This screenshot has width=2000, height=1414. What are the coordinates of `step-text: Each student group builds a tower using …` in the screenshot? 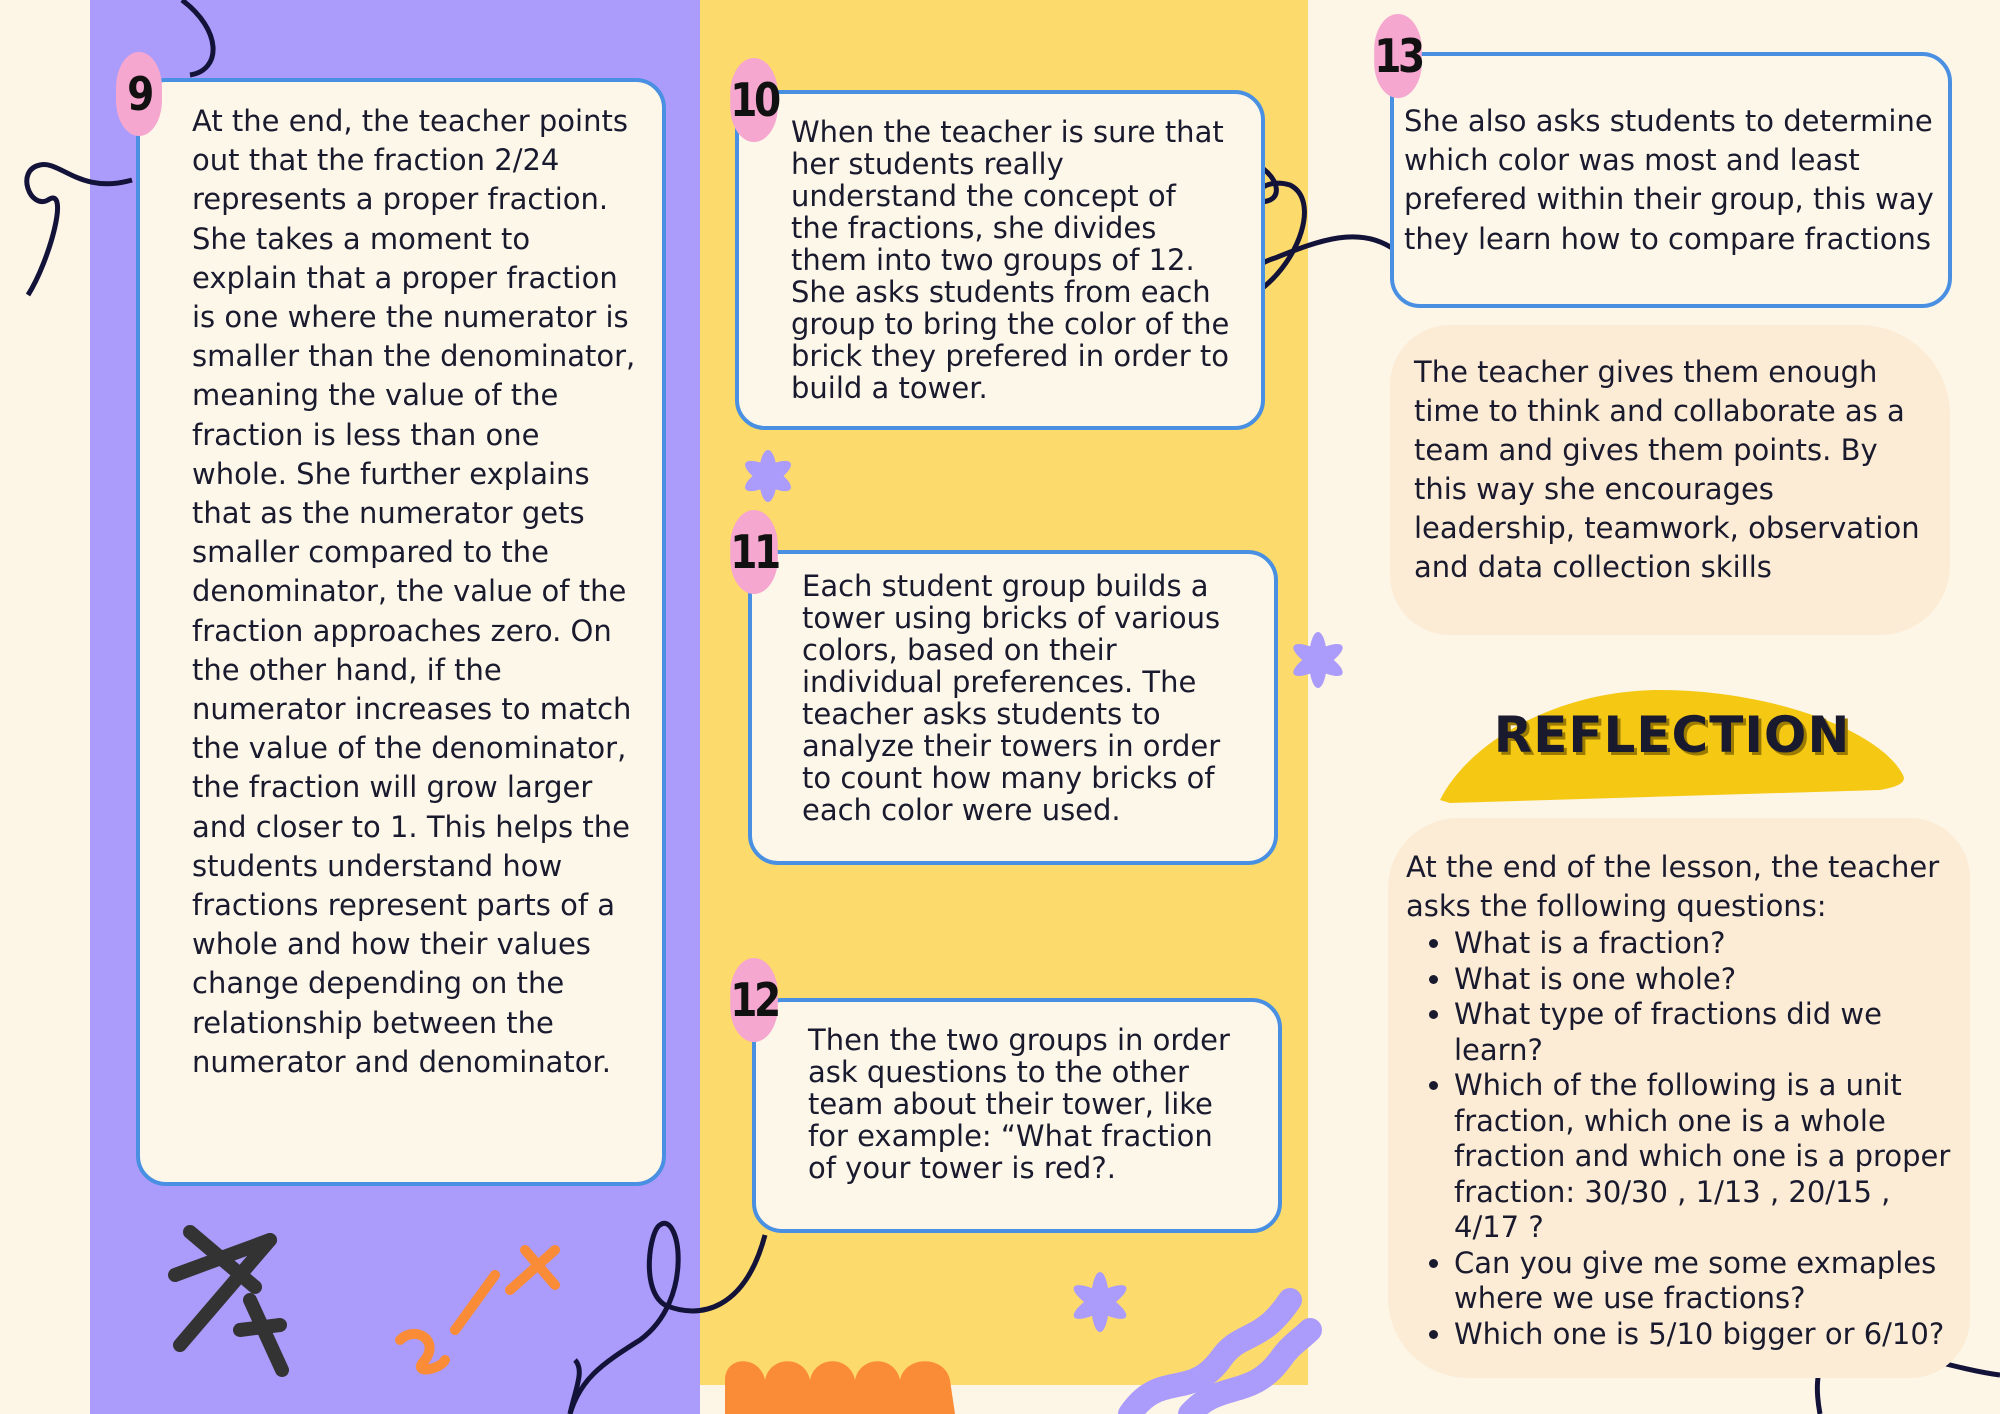 It's located at (1011, 698).